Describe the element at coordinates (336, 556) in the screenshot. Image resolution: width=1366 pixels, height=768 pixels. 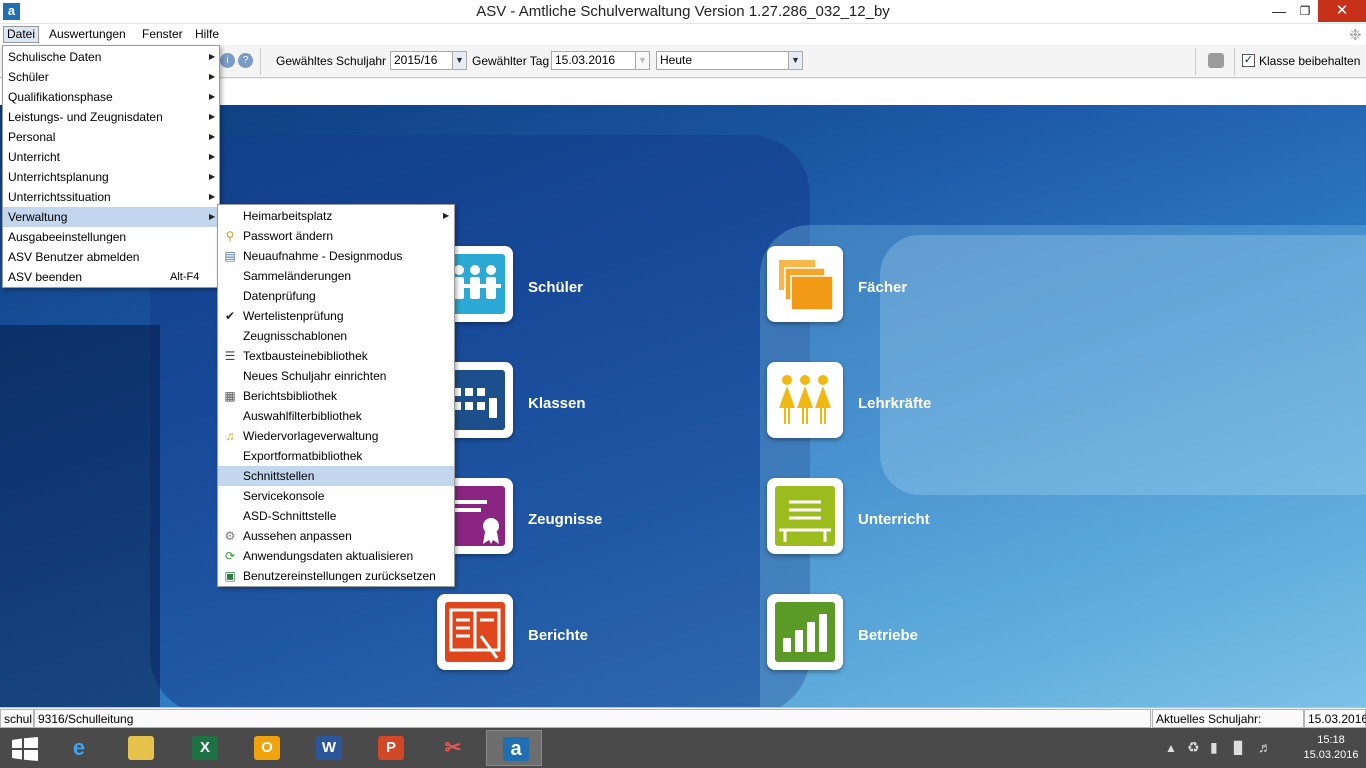
I see `menu-item-anwendungsdaten: ⟳ Anwendungsdaten aktualisieren` at that location.